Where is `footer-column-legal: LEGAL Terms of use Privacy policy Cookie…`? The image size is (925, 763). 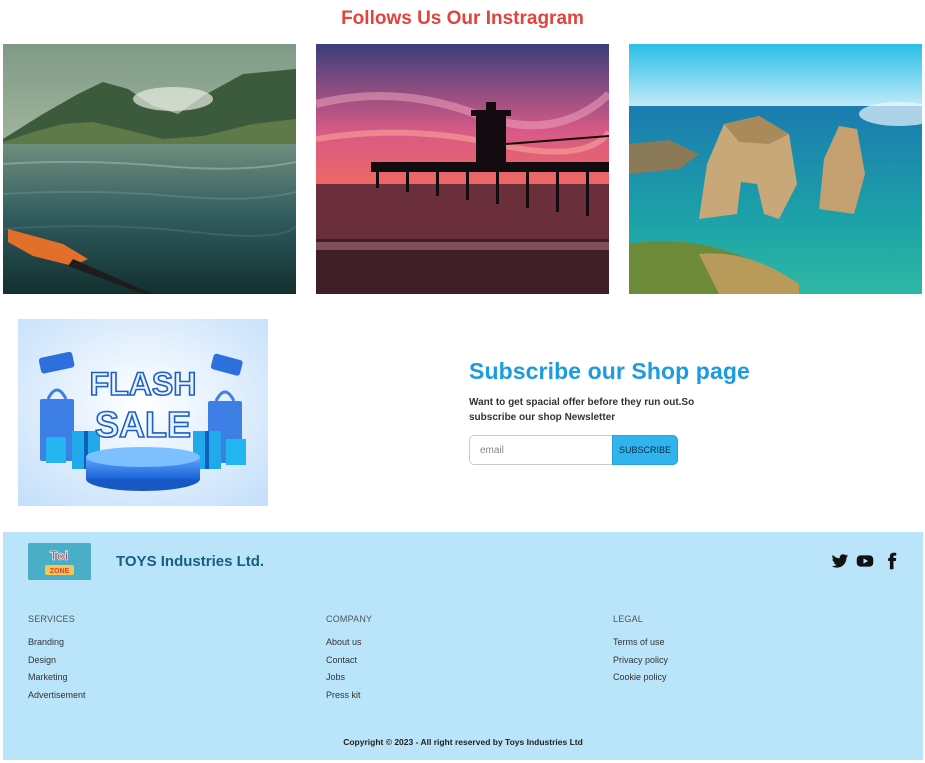
footer-column-legal: LEGAL Terms of use Privacy policy Cookie… is located at coordinates (640, 650).